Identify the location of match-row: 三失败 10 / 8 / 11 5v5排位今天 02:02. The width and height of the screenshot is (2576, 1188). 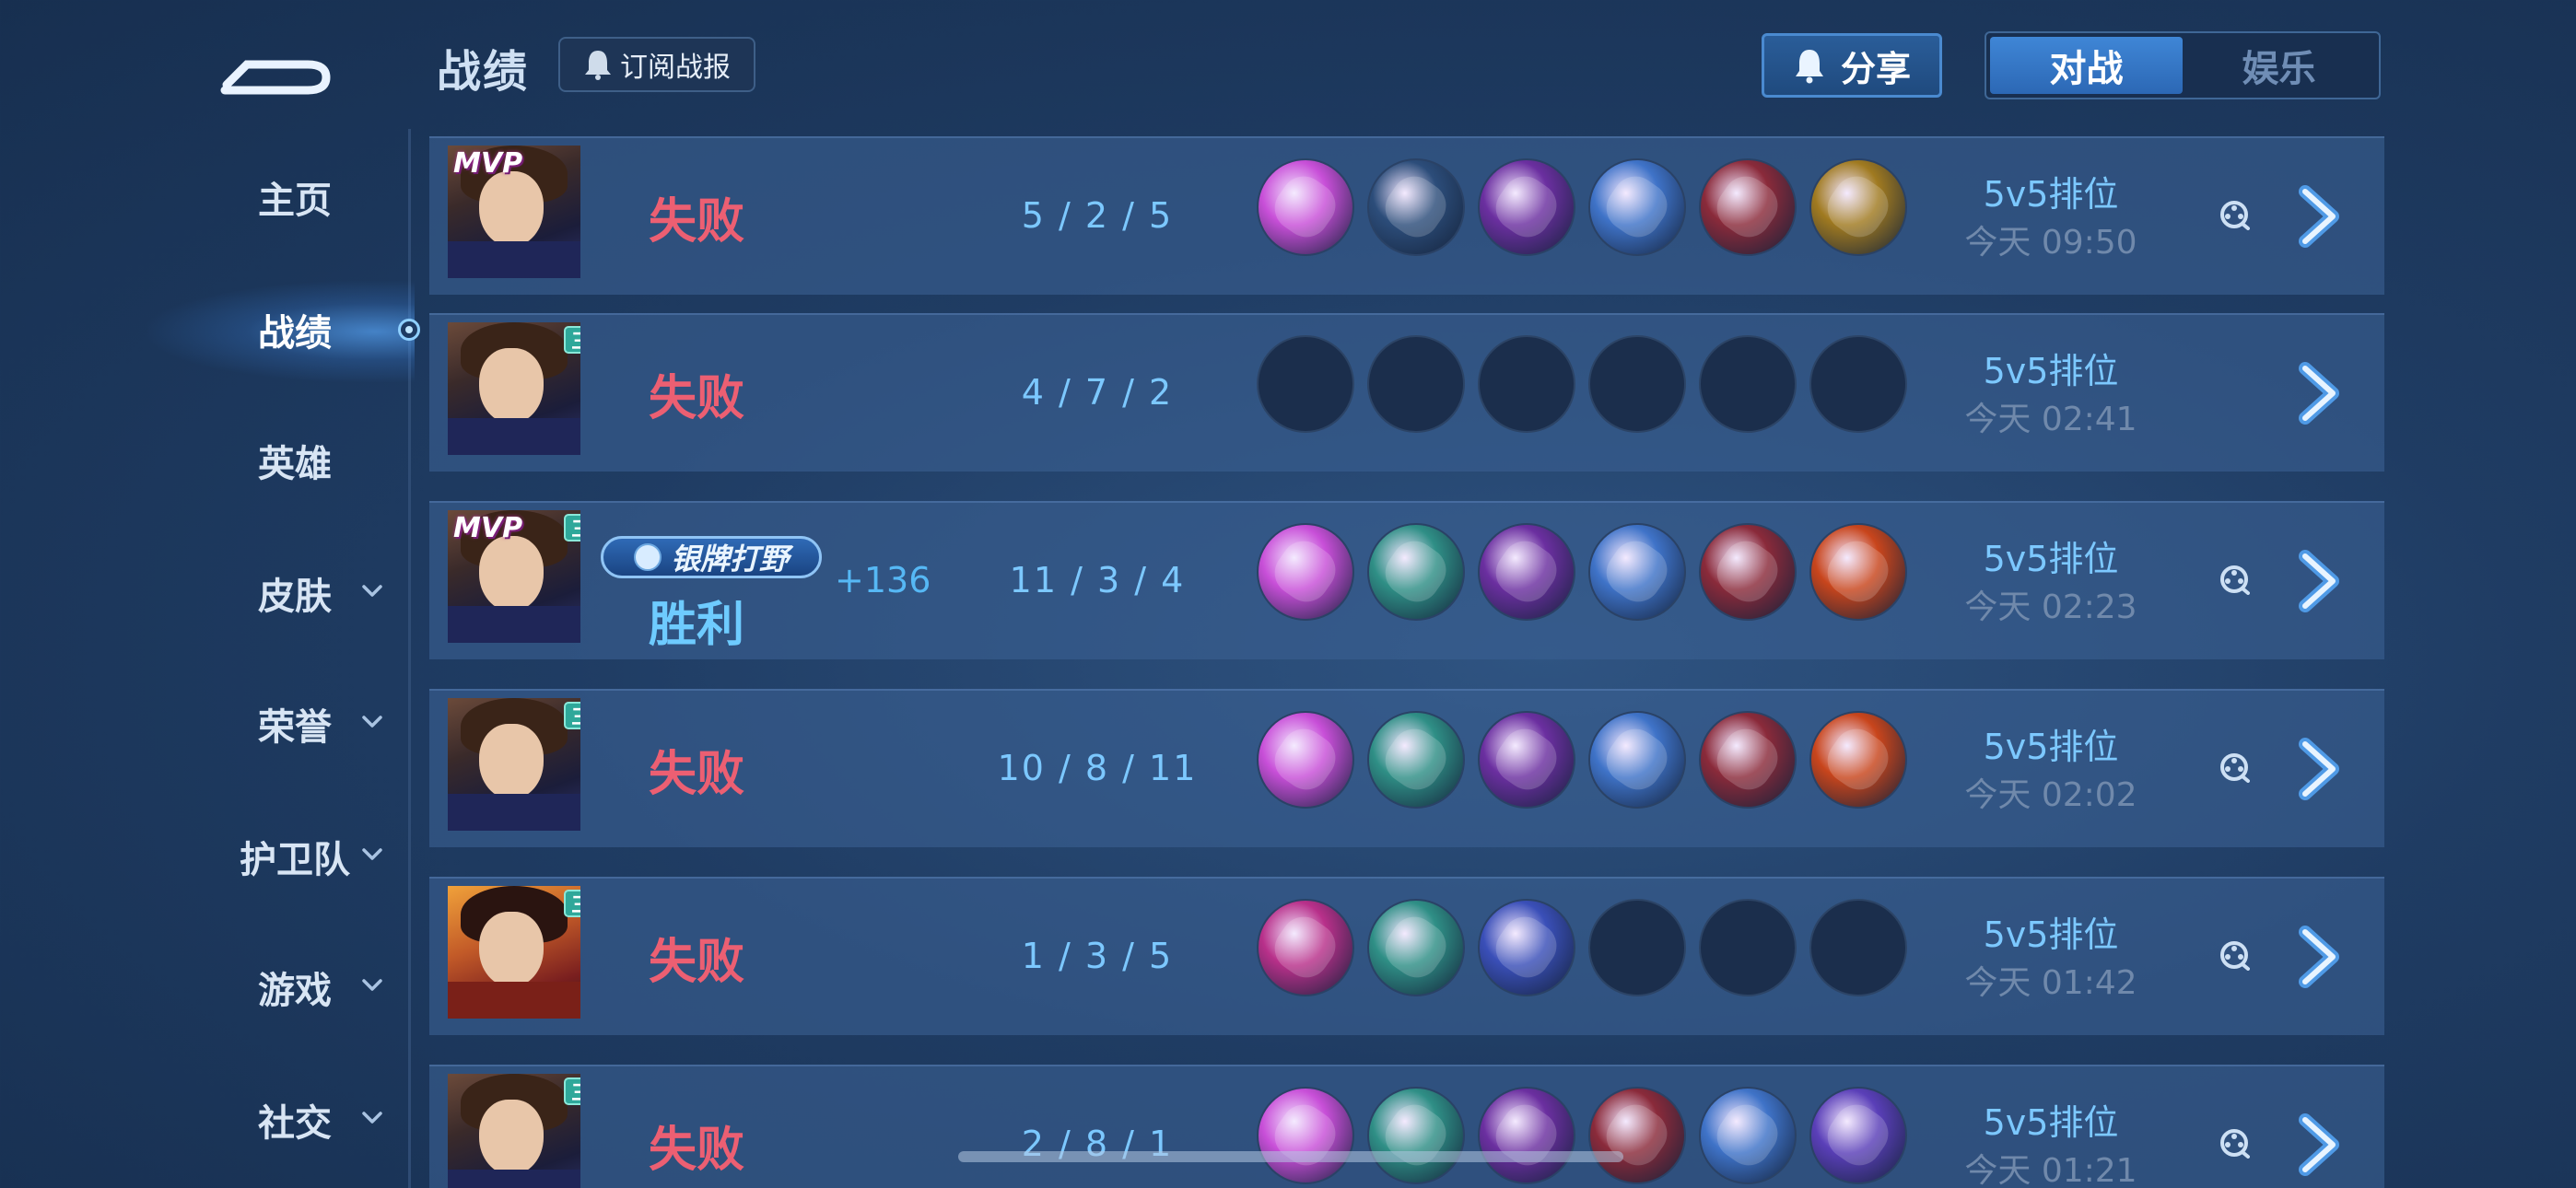
(1406, 768).